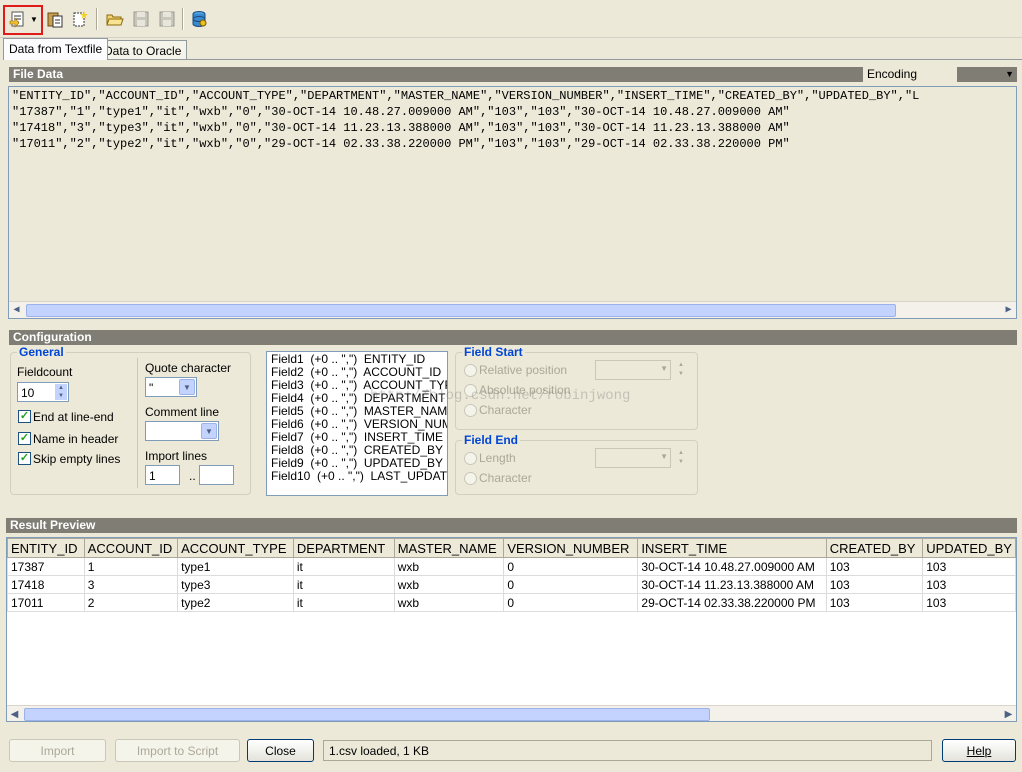 The height and width of the screenshot is (772, 1022). I want to click on import-to-script-button: Import to Script, so click(177, 750).